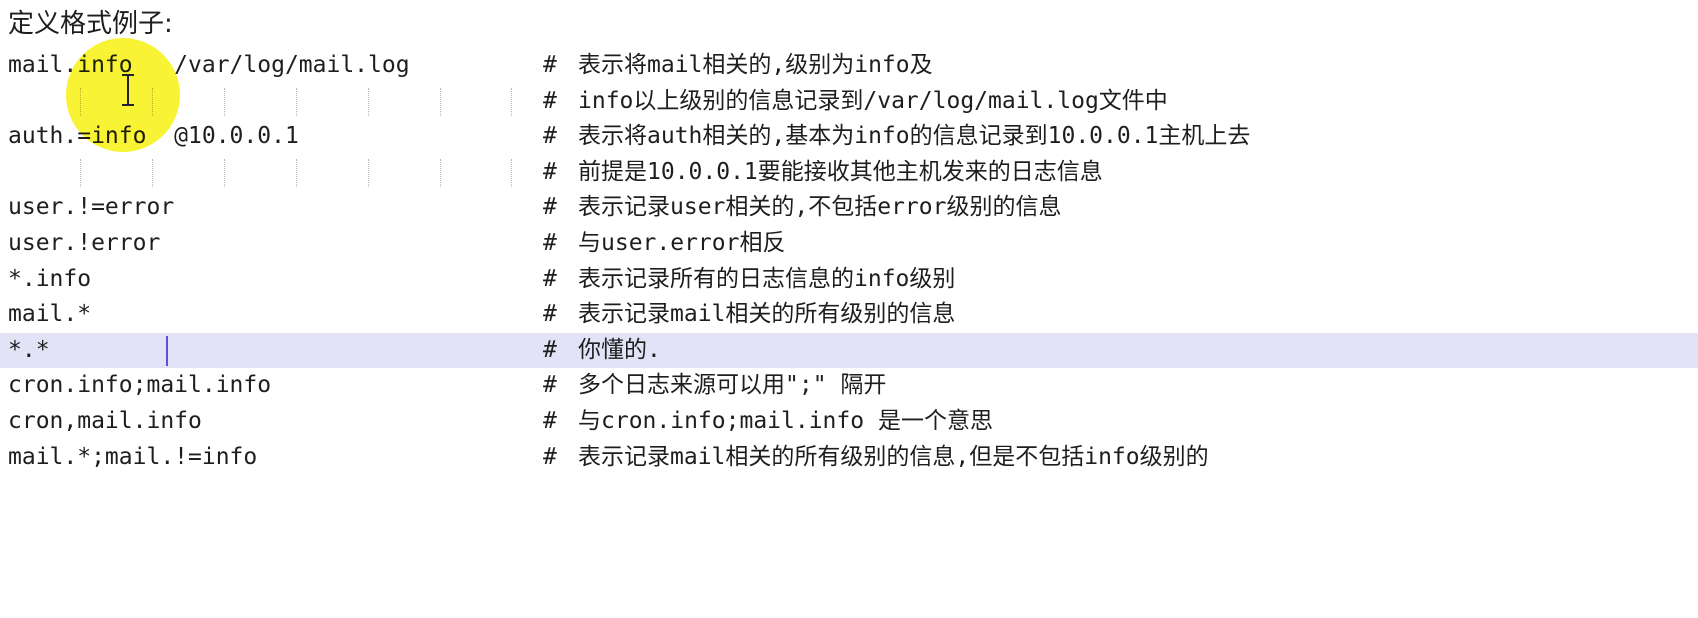  I want to click on comment-text: 表示记录mail相关的所有级别的信息,但是不包括info级别的, so click(893, 456).